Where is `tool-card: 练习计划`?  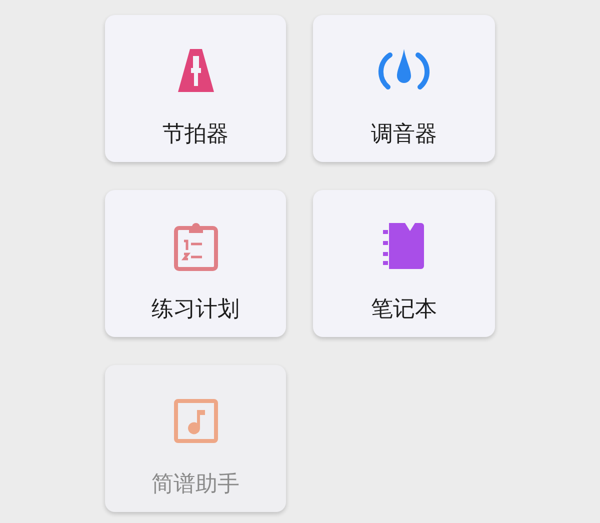 tool-card: 练习计划 is located at coordinates (195, 263).